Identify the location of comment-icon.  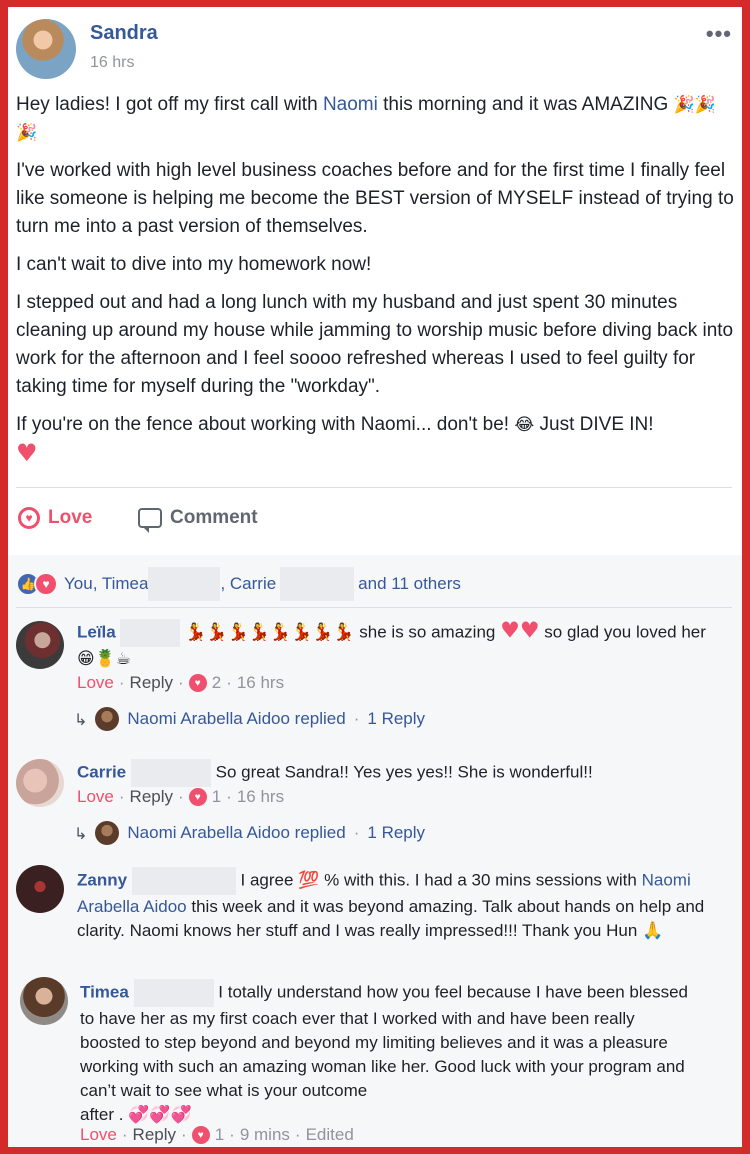
(150, 520).